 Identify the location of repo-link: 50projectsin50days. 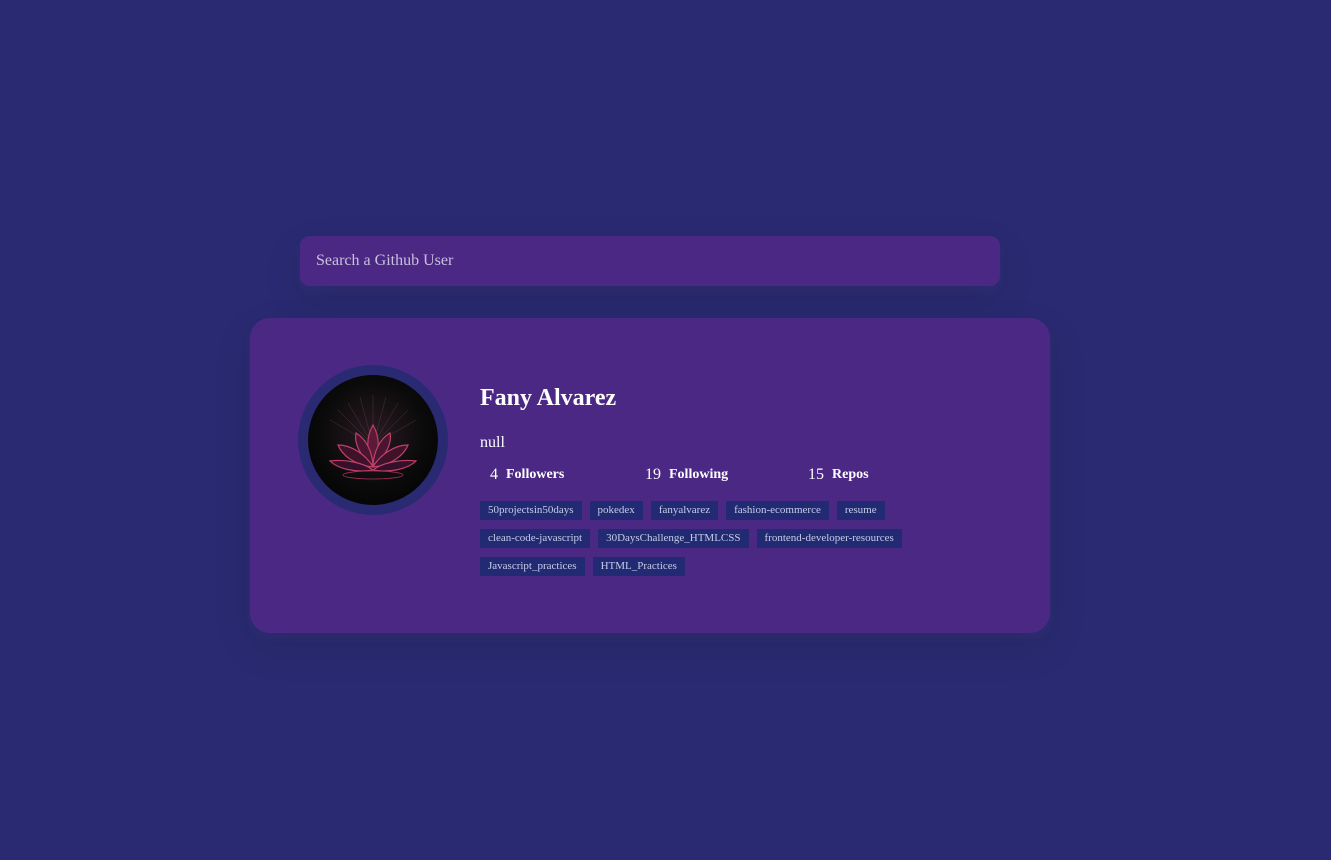
(531, 510).